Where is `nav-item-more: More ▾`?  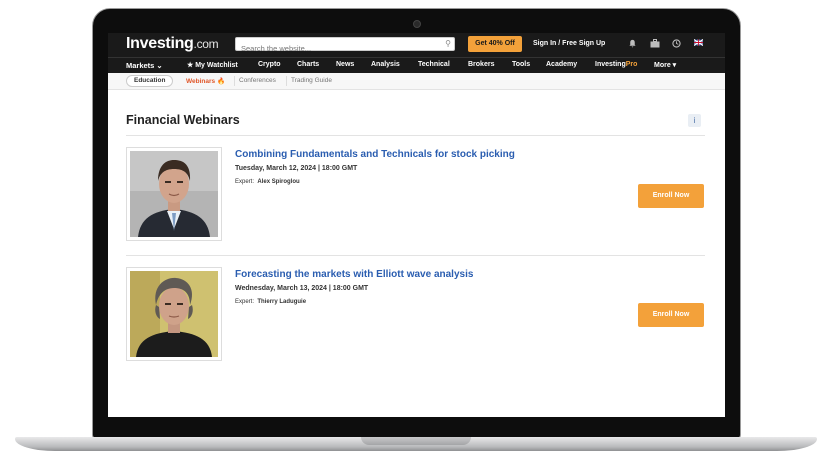
nav-item-more: More ▾ is located at coordinates (665, 65).